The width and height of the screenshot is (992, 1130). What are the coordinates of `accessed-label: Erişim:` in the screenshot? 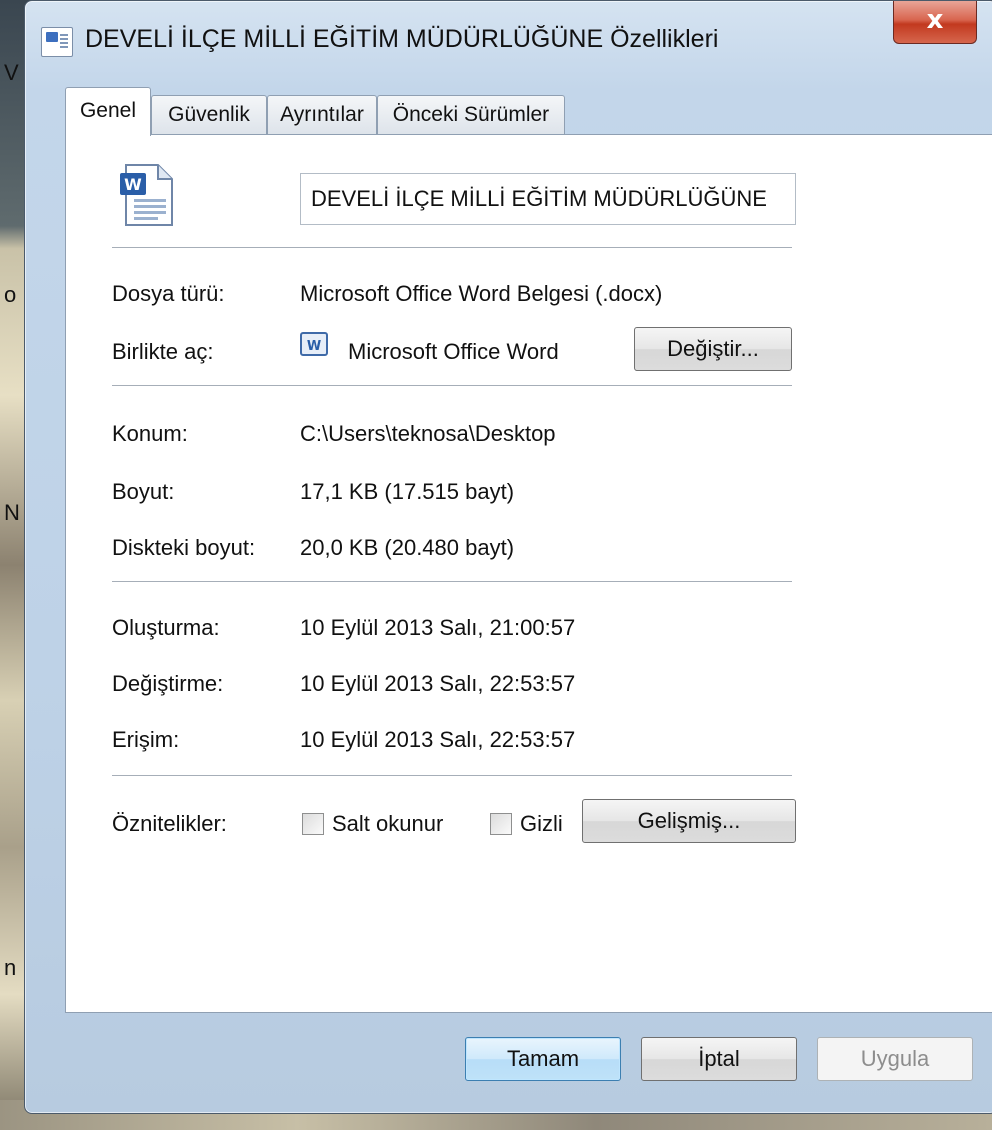 It's located at (146, 739).